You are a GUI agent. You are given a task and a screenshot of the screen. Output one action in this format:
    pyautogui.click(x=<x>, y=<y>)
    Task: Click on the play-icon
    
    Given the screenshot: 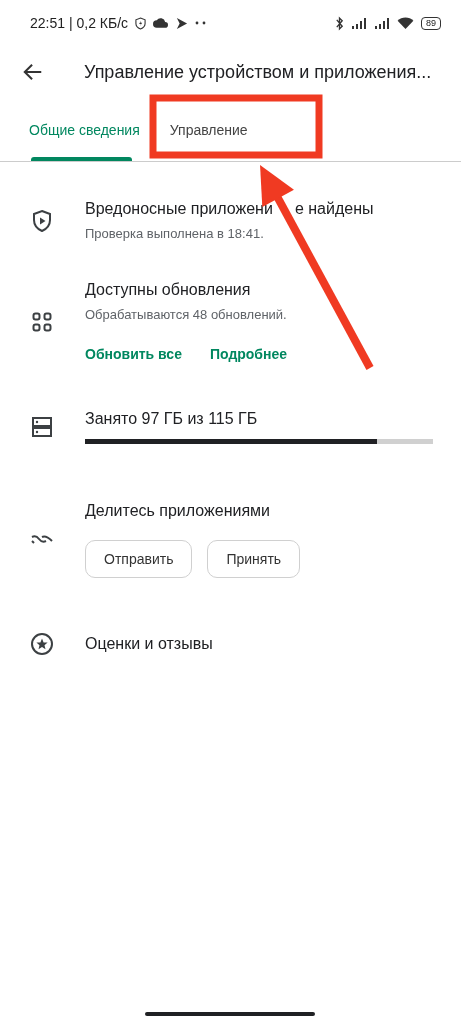 What is the action you would take?
    pyautogui.click(x=182, y=23)
    